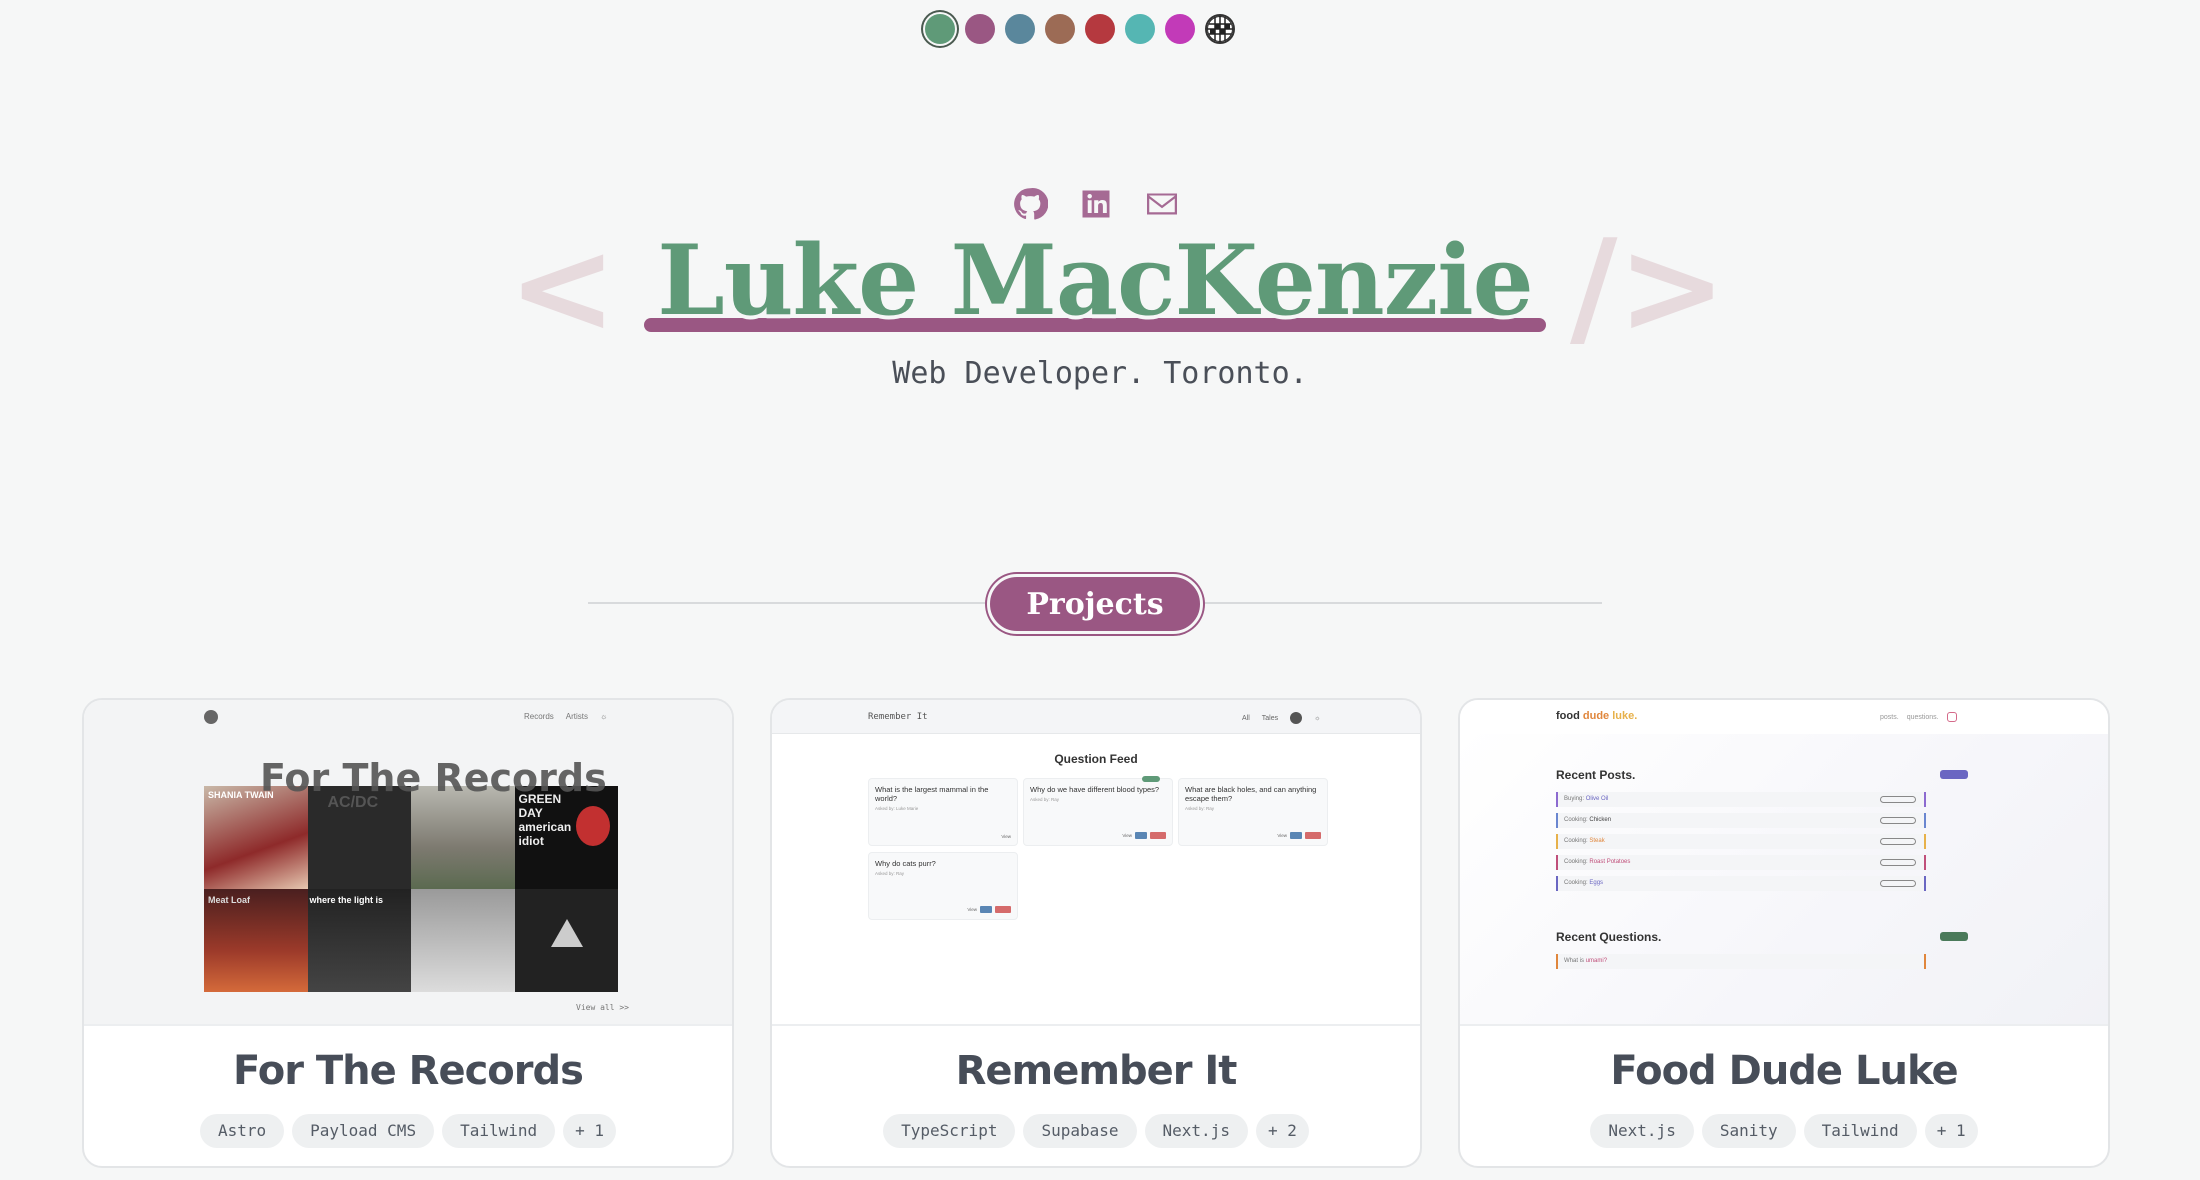 The image size is (2200, 1180). I want to click on preview-logo: food dude luke., so click(1596, 716).